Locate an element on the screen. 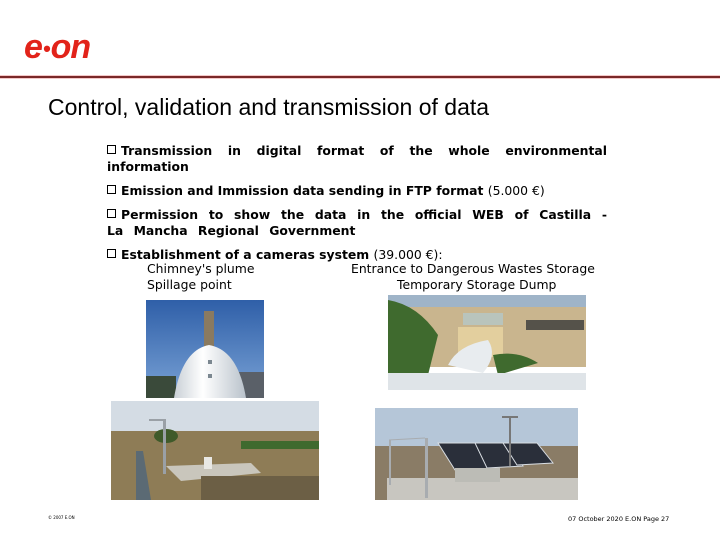  temporary-storage-dump-photo is located at coordinates (487, 342).